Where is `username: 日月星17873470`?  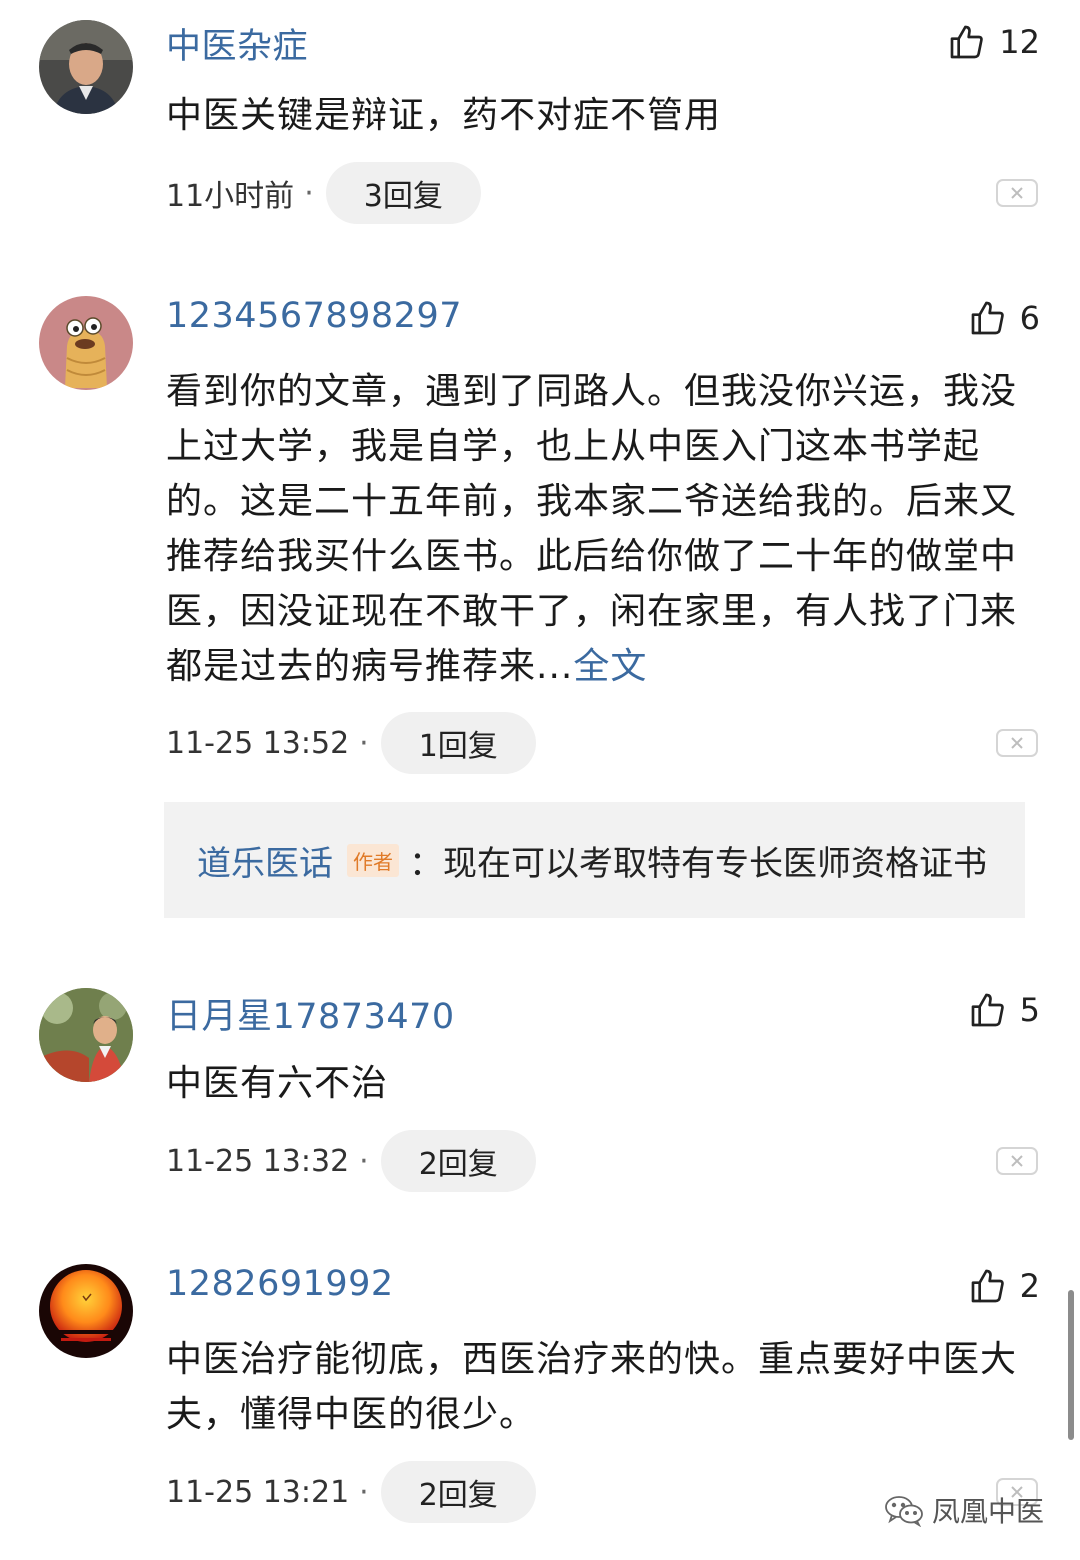 username: 日月星17873470 is located at coordinates (310, 1013).